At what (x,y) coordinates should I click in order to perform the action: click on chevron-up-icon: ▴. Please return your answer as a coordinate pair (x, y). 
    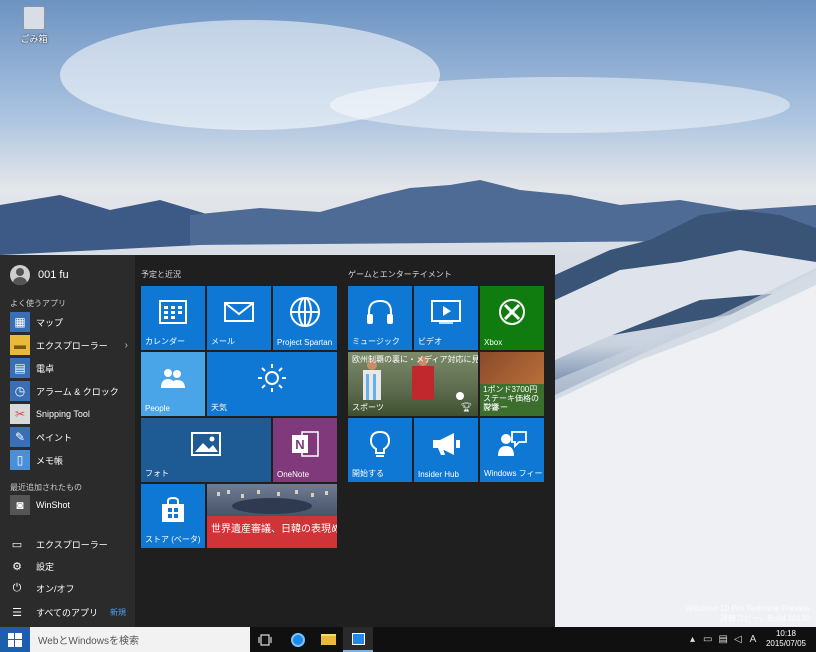
    Looking at the image, I should click on (692, 639).